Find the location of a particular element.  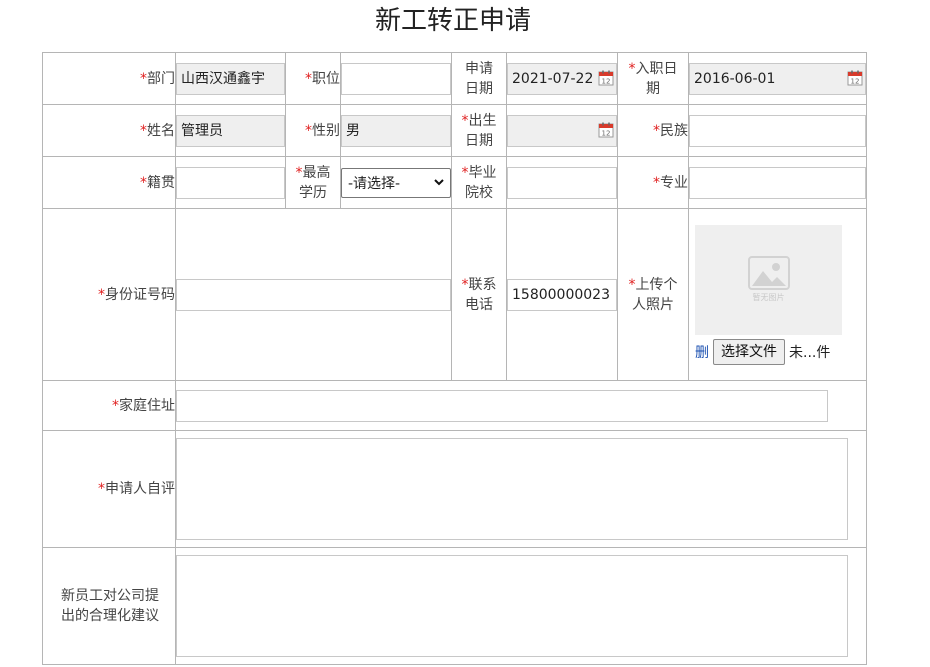

join-date-input: 2016-06-01 is located at coordinates (777, 78).